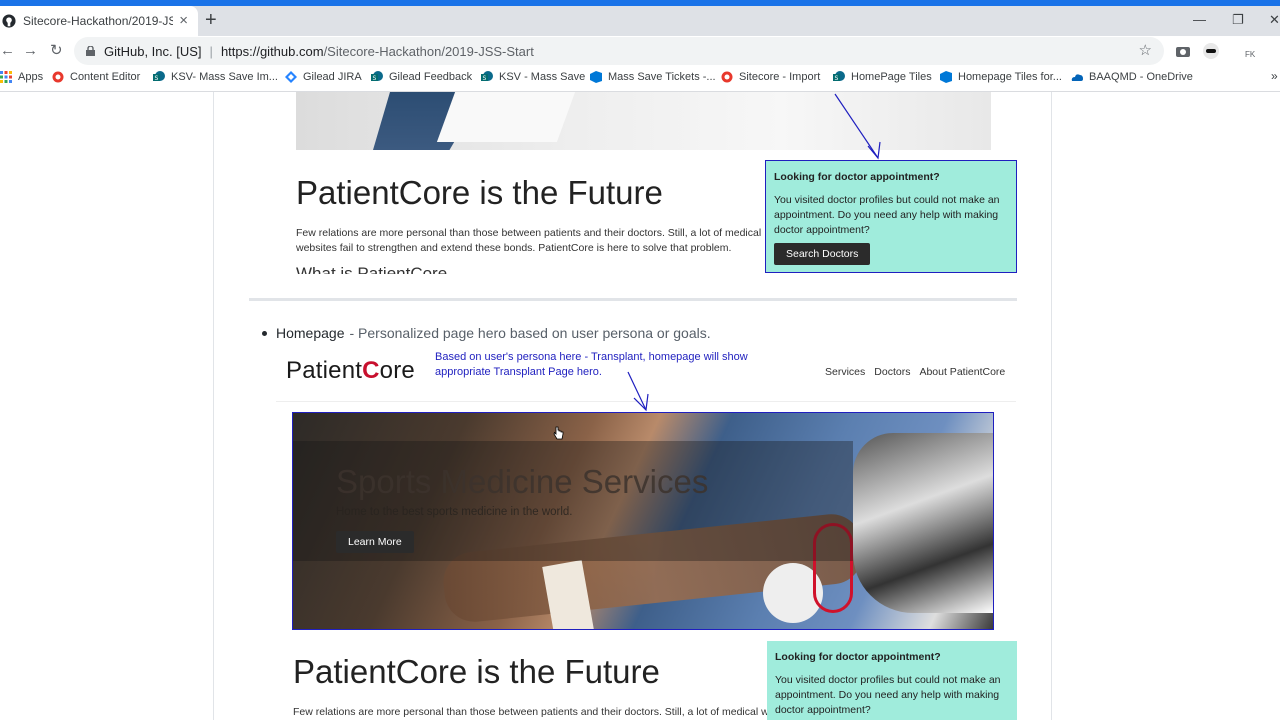  I want to click on logo-c-mark: C, so click(371, 370).